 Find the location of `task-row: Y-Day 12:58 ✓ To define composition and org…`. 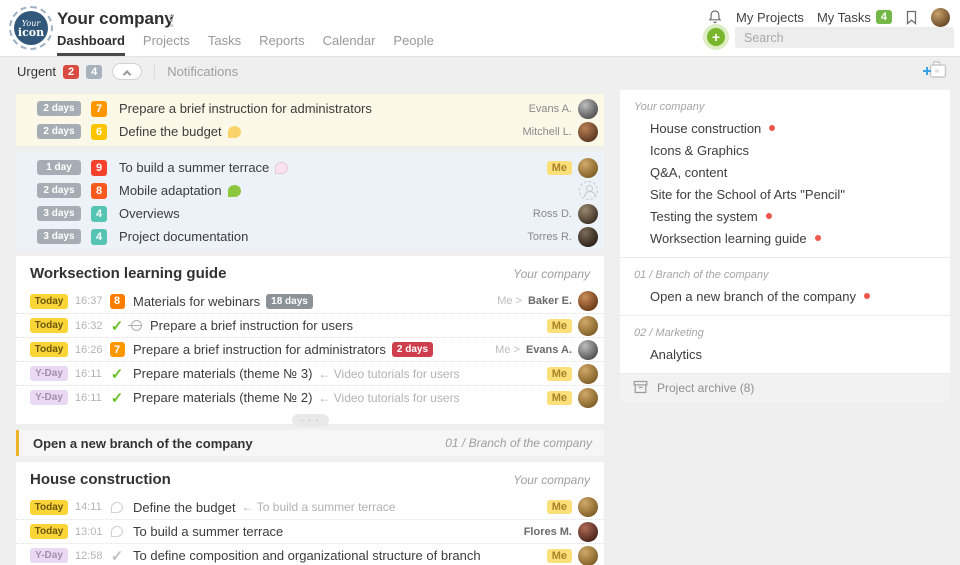

task-row: Y-Day 12:58 ✓ To define composition and org… is located at coordinates (310, 554).